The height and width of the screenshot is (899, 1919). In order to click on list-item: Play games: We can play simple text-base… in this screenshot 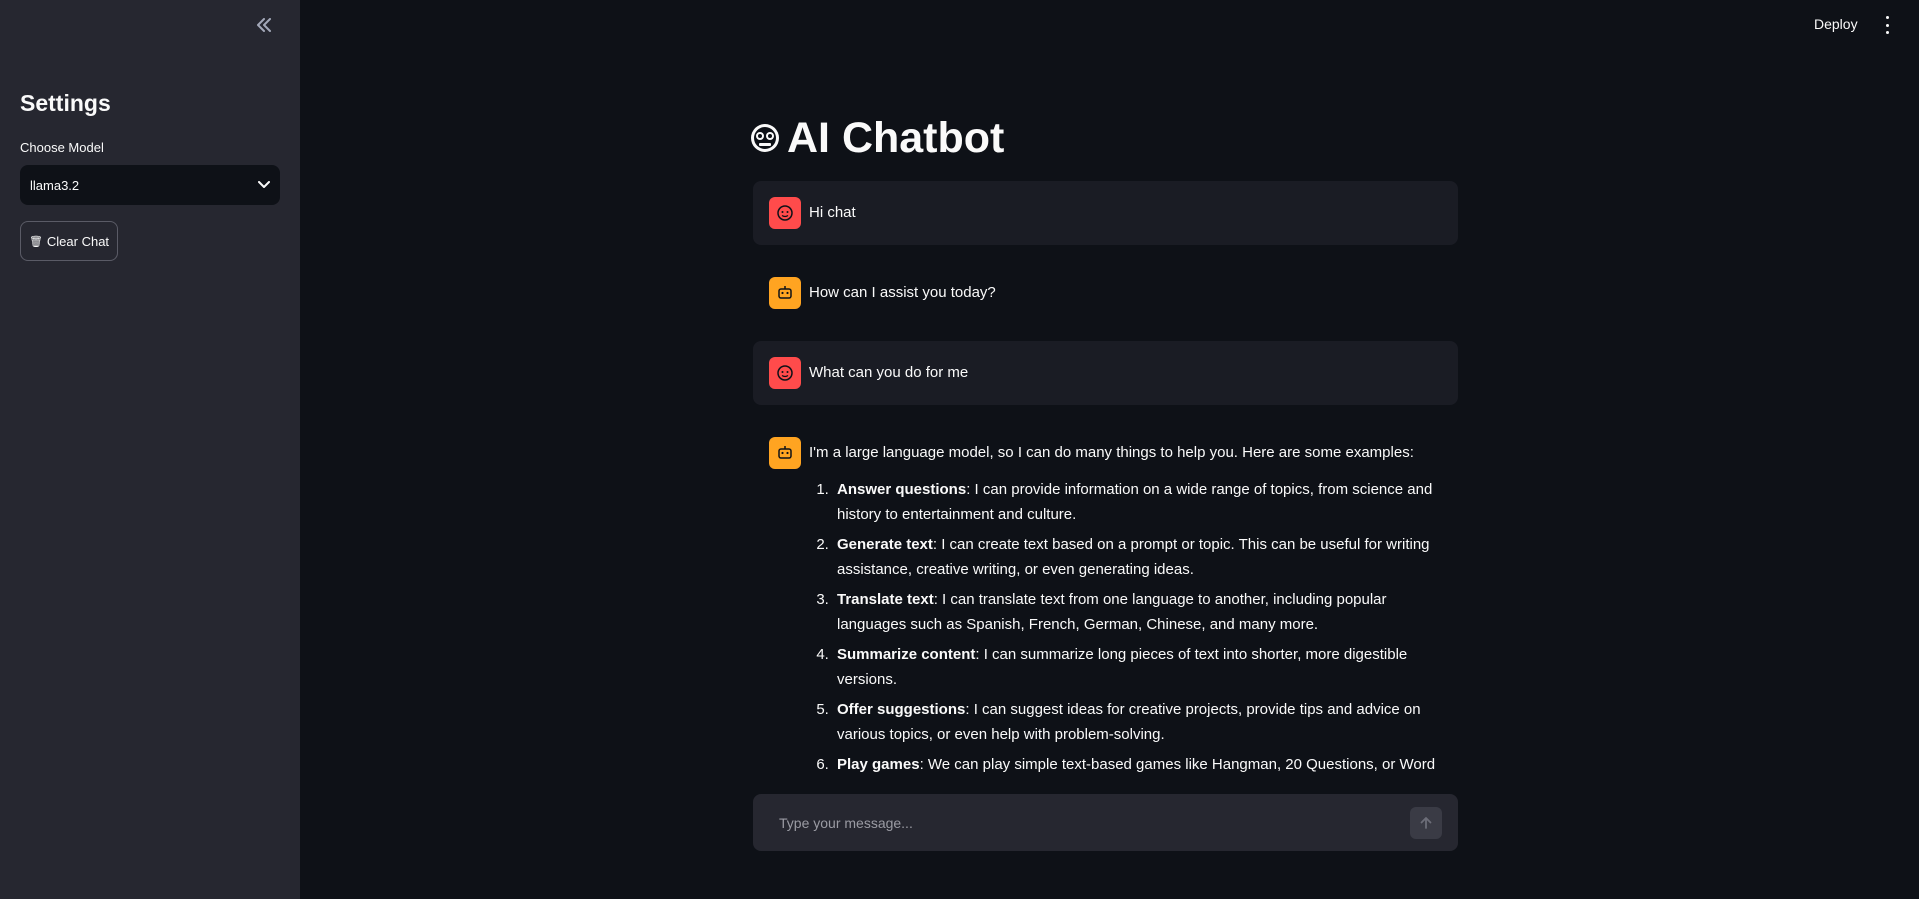, I will do `click(1137, 764)`.